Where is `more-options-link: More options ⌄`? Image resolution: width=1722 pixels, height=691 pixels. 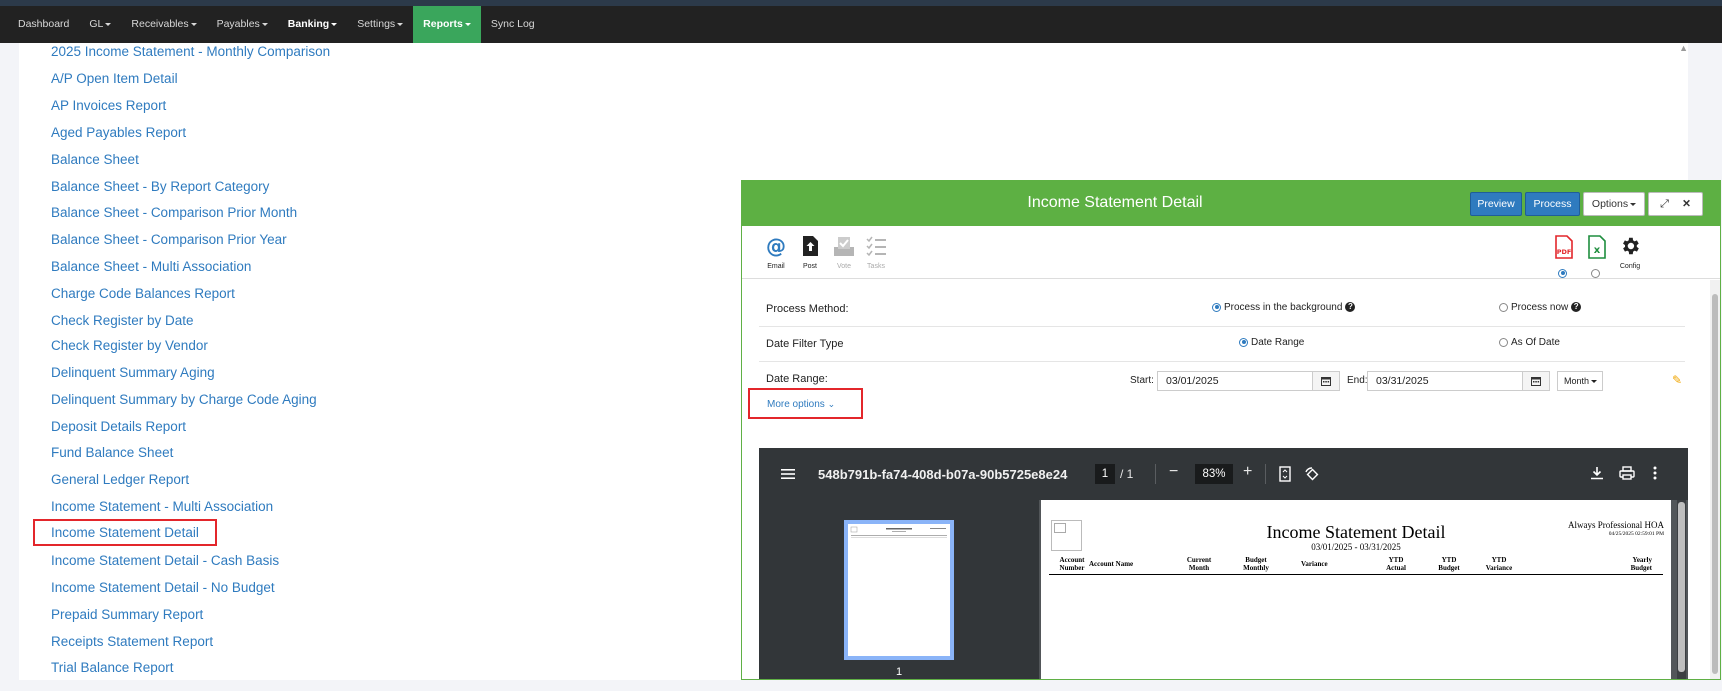
more-options-link: More options ⌄ is located at coordinates (805, 403).